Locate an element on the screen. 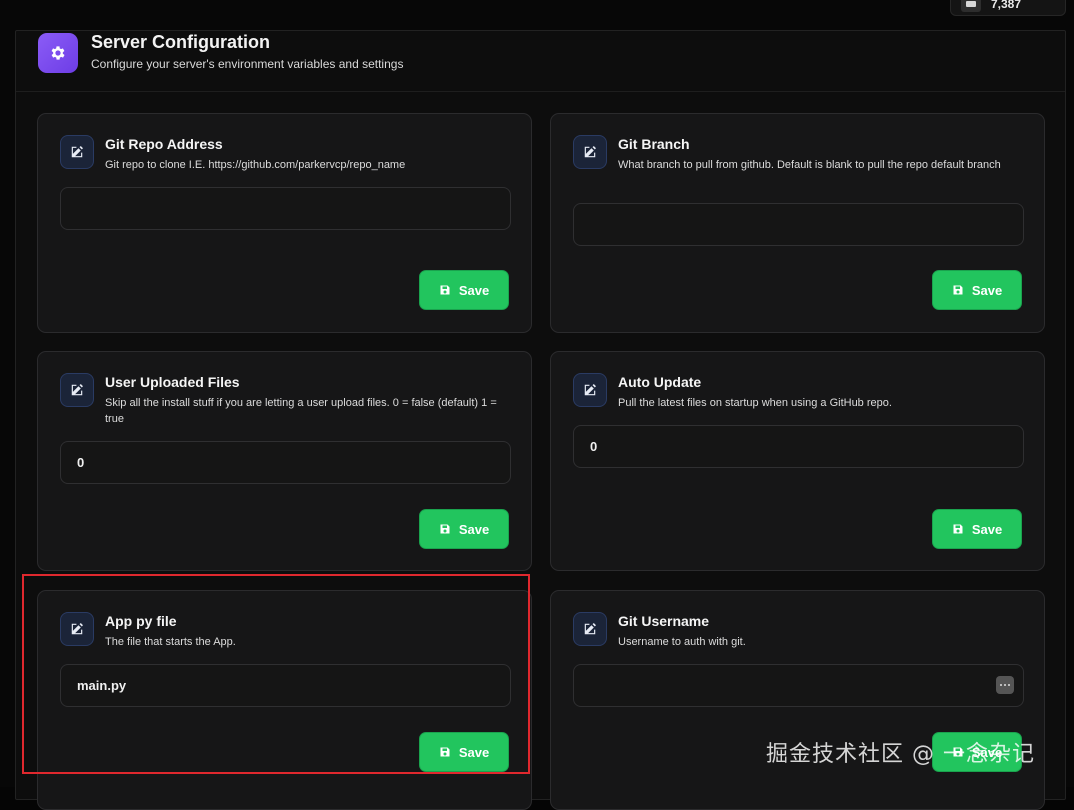 The height and width of the screenshot is (810, 1074). gear-icon is located at coordinates (58, 53).